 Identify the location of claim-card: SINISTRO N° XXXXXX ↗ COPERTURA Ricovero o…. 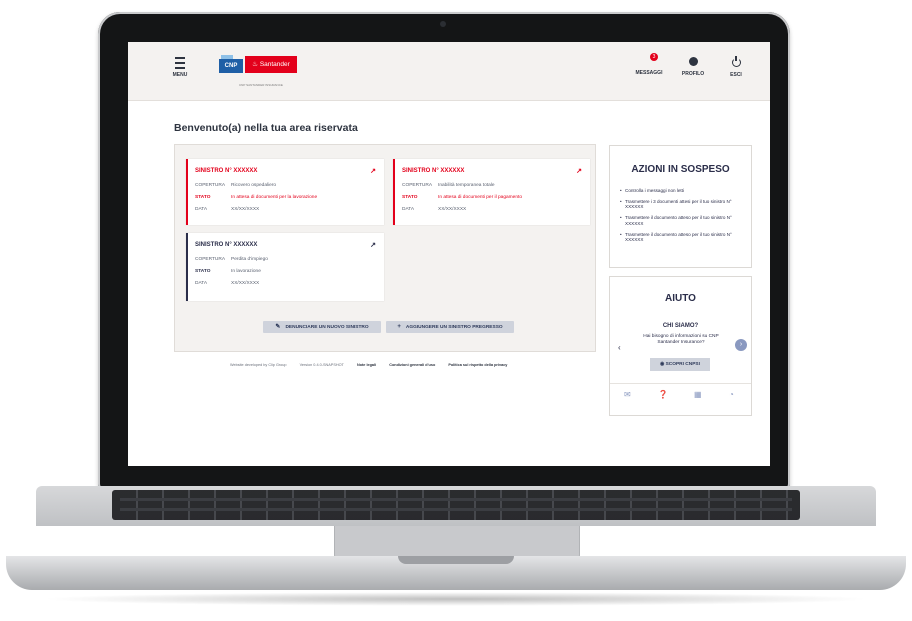
(285, 192).